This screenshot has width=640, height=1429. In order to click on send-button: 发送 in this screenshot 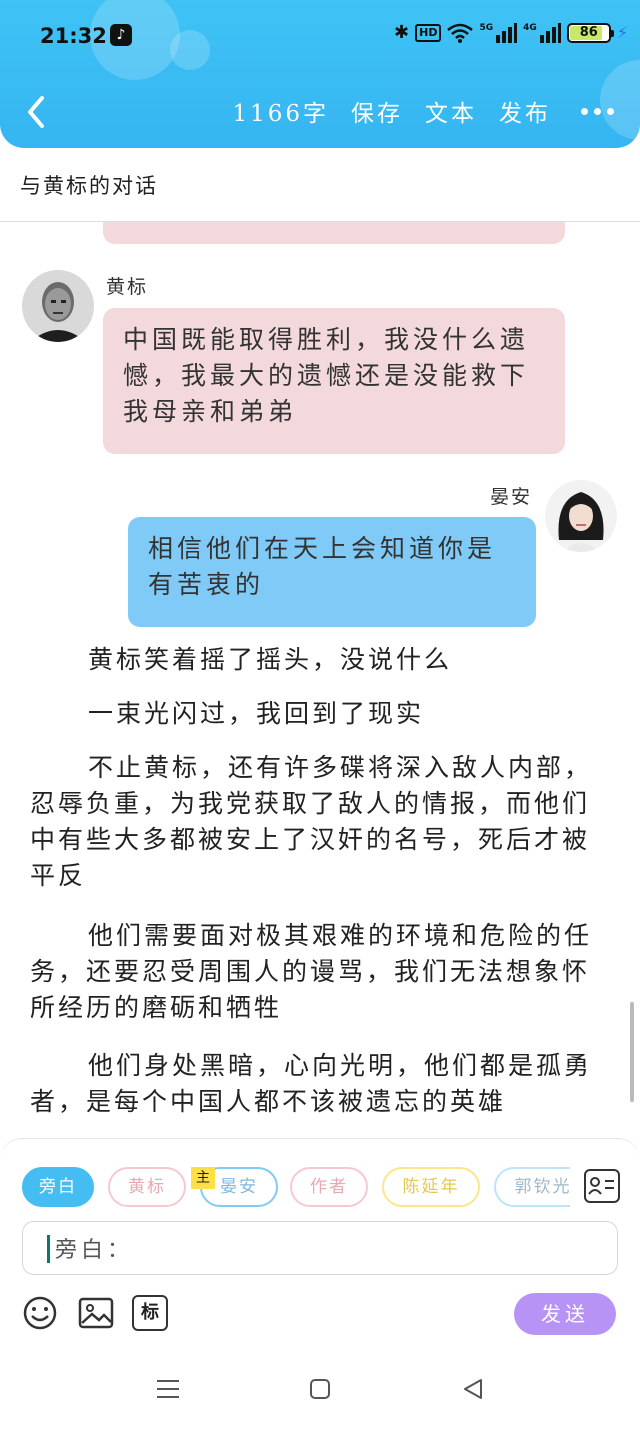, I will do `click(565, 1314)`.